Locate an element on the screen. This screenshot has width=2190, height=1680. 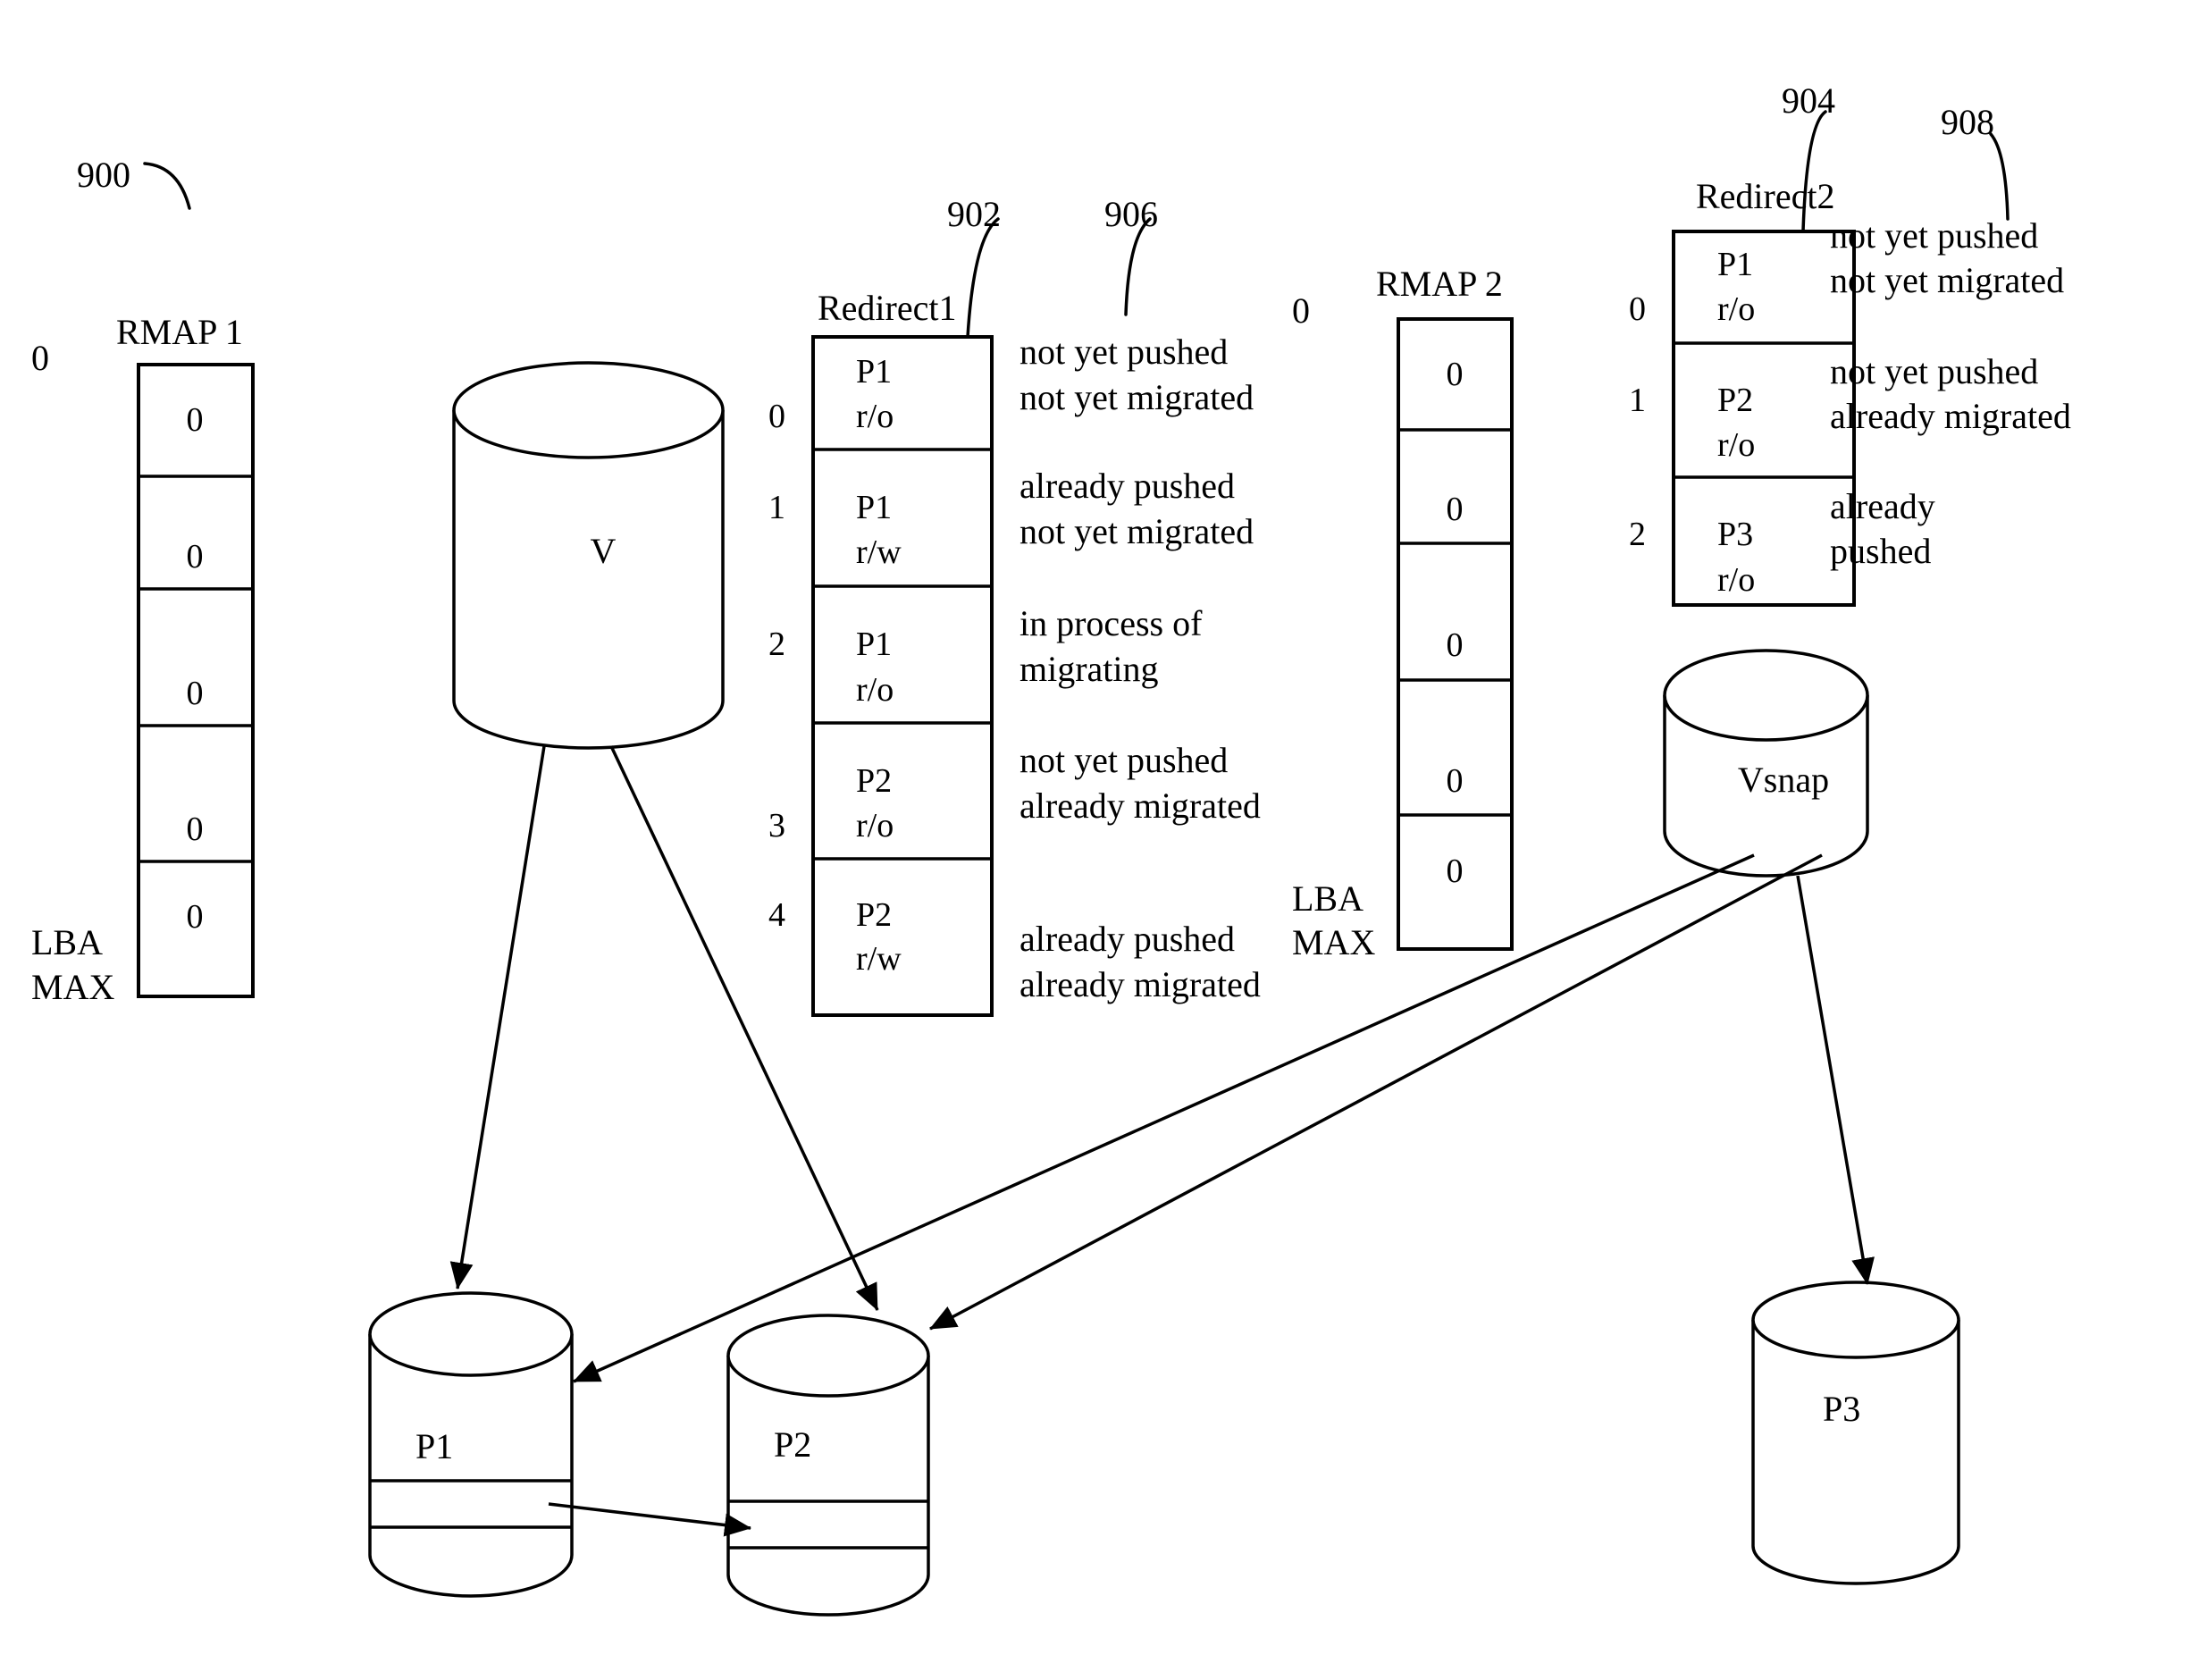
redirect2-row-index: 0 is located at coordinates (1637, 309).